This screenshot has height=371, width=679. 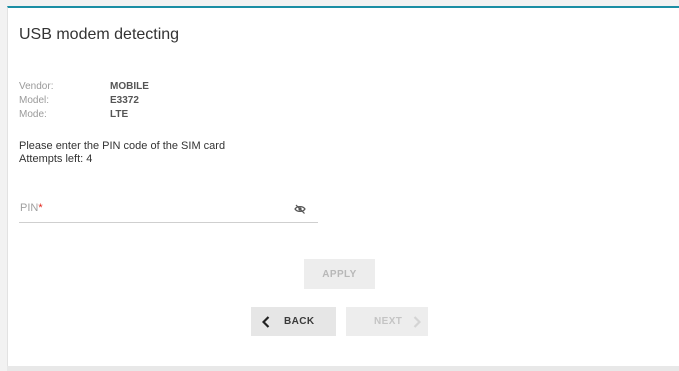 What do you see at coordinates (299, 321) in the screenshot?
I see `back-button-label: BACK` at bounding box center [299, 321].